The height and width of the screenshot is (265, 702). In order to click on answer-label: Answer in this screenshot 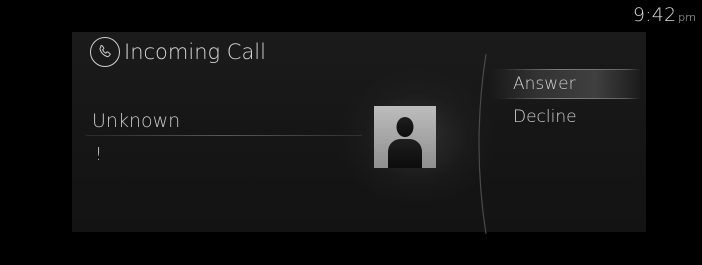, I will do `click(544, 84)`.